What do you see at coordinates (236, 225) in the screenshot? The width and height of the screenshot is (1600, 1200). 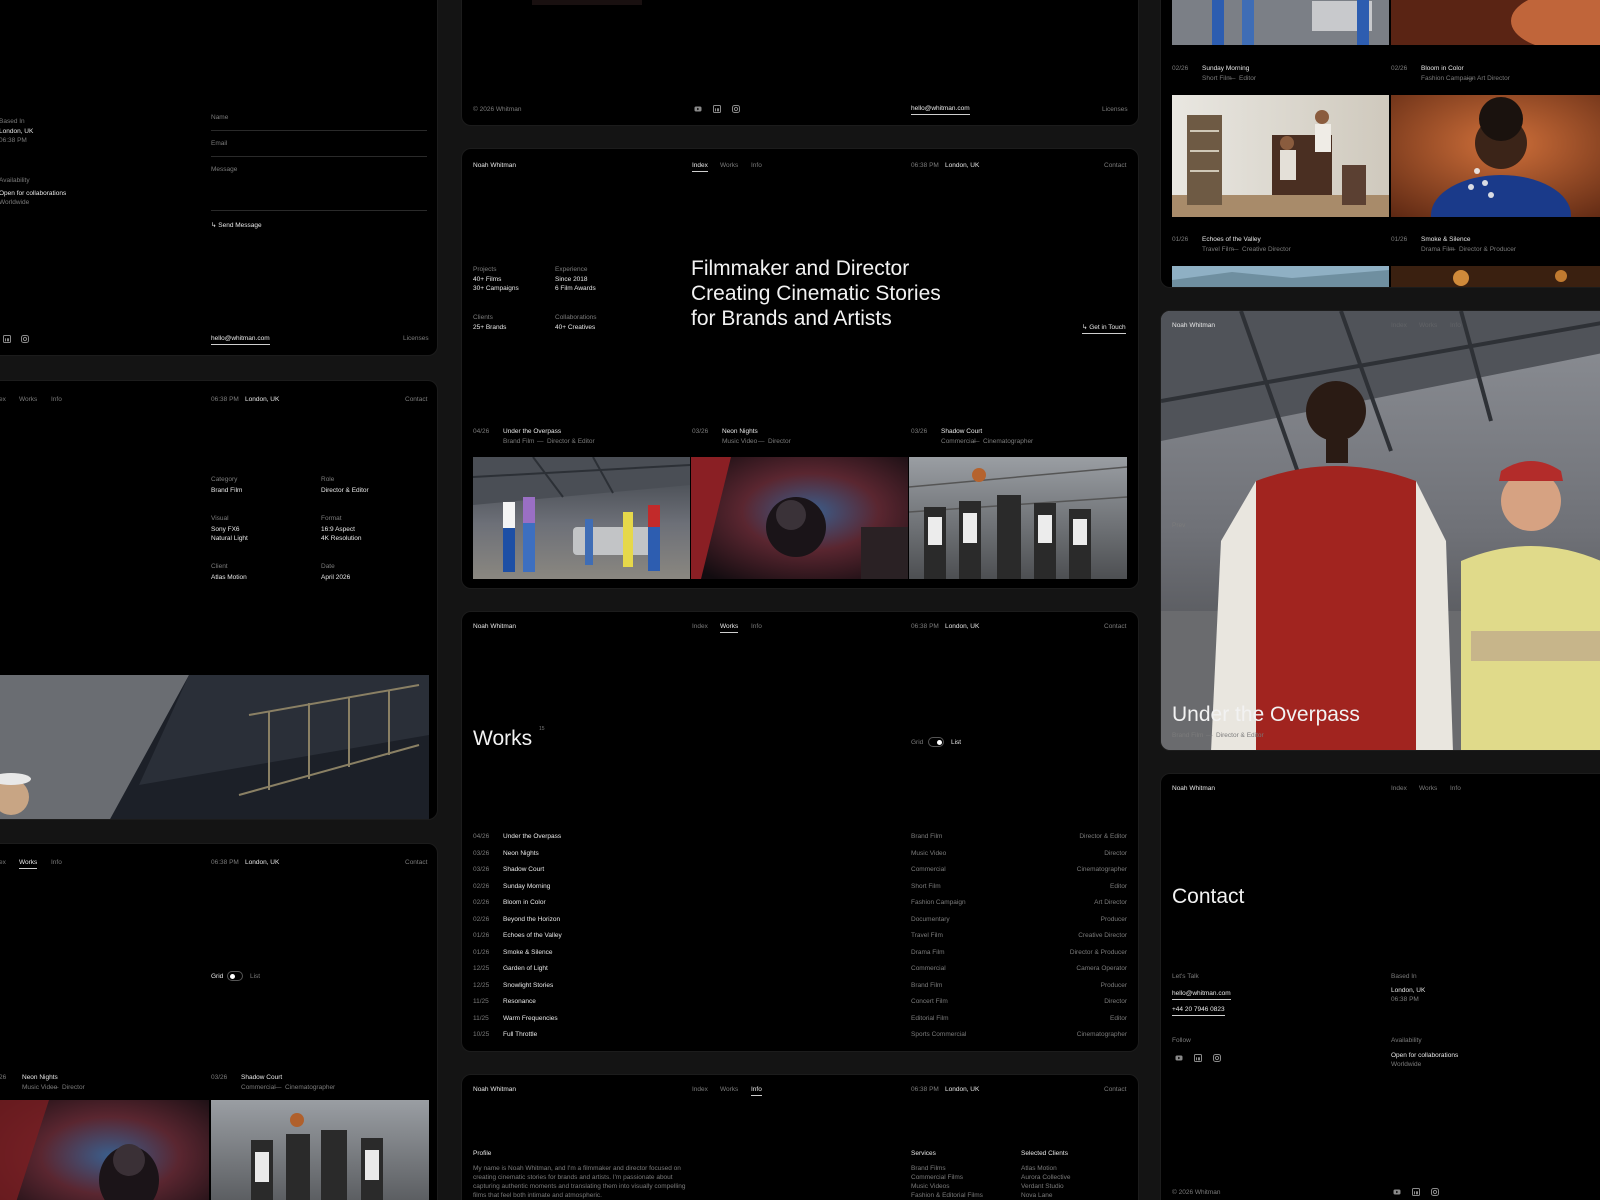 I see `send-message-button: ↳ Send Message` at bounding box center [236, 225].